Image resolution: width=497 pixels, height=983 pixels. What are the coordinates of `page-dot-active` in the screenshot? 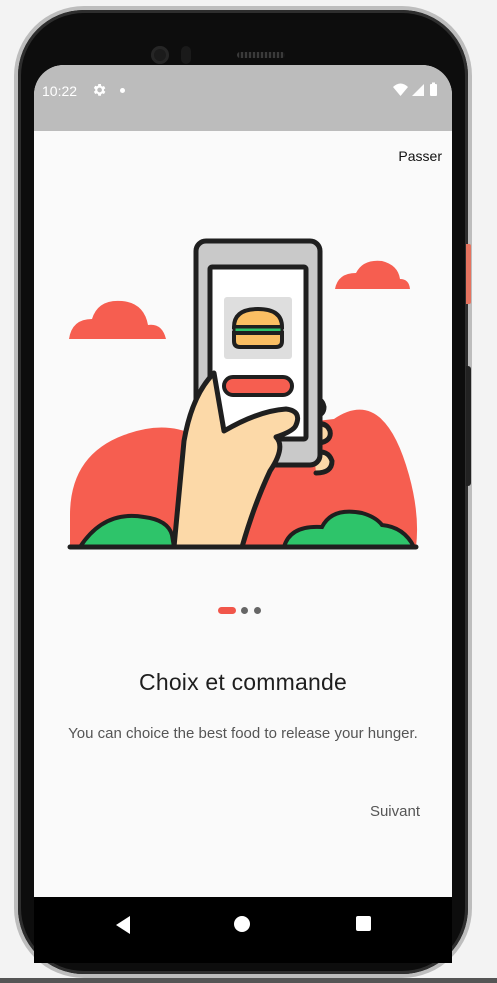 It's located at (227, 610).